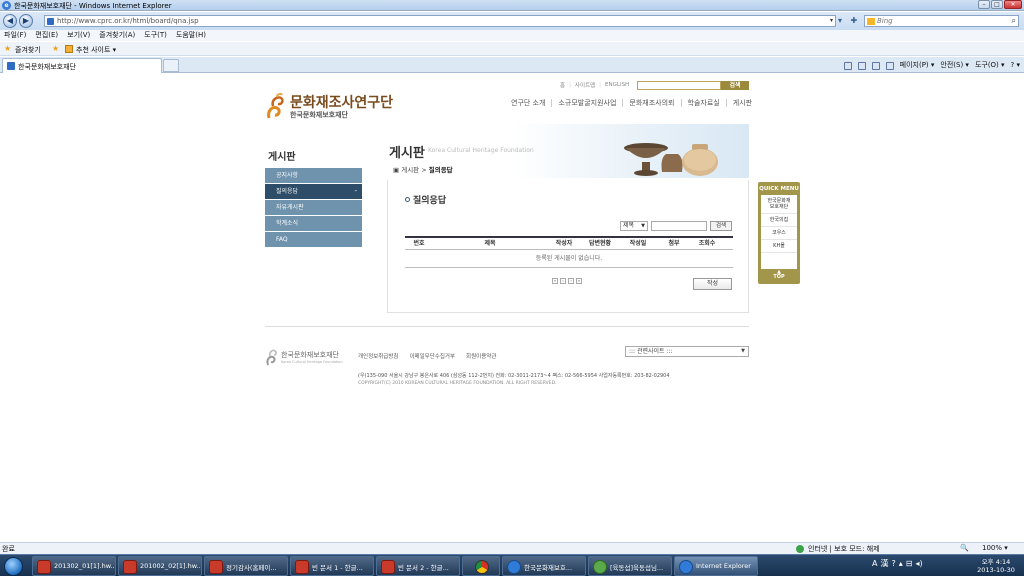  What do you see at coordinates (55, 48) in the screenshot?
I see `add-favorite-icon: ★` at bounding box center [55, 48].